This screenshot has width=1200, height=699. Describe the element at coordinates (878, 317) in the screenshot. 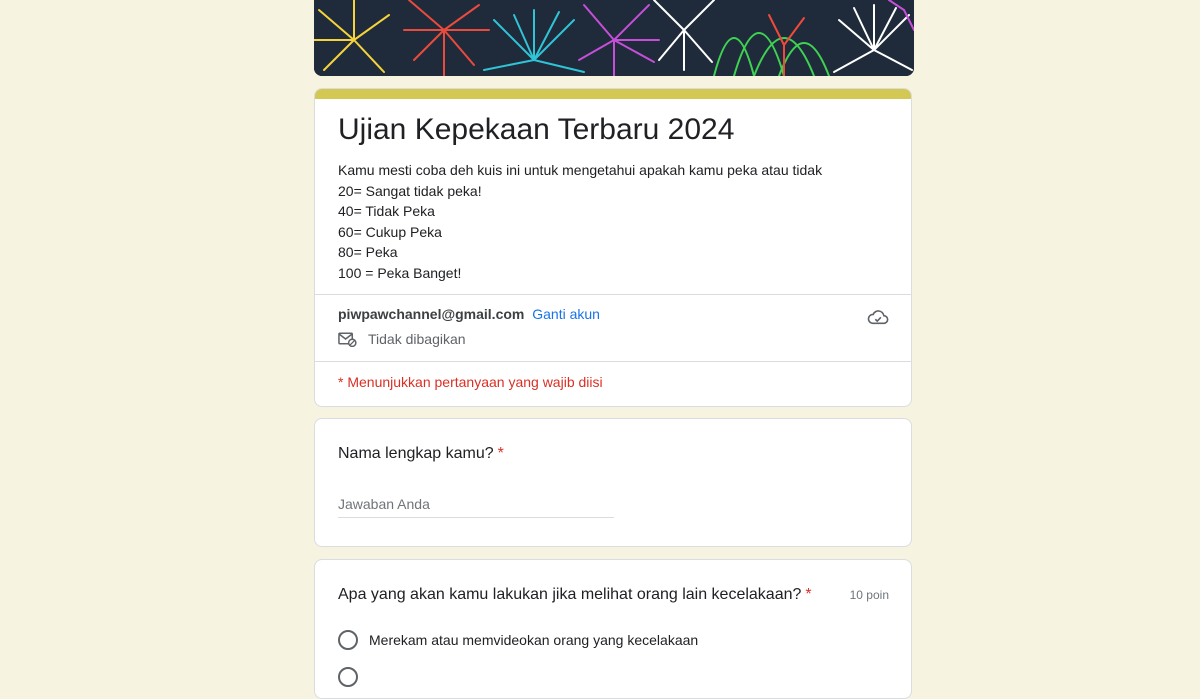

I see `cloud-icon` at that location.